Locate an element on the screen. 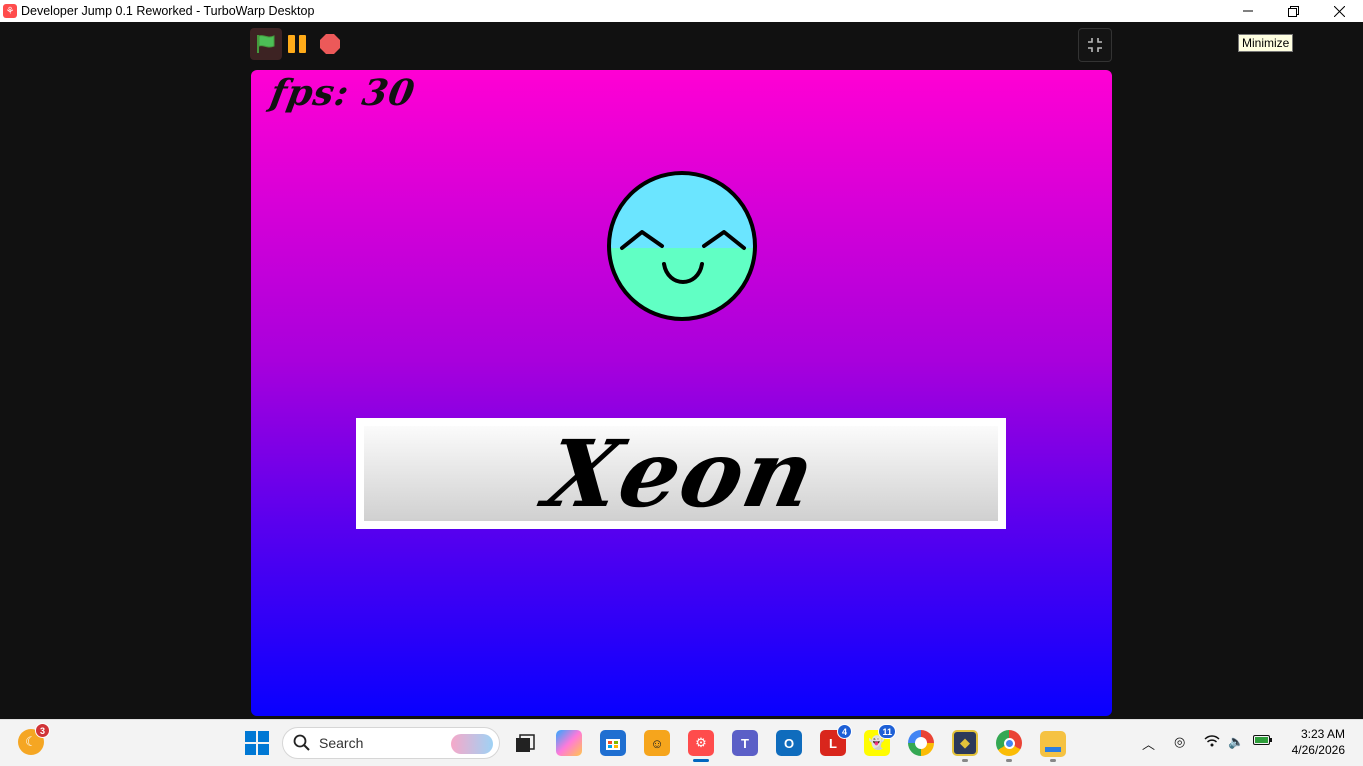 The height and width of the screenshot is (766, 1363). file-explorer-button is located at coordinates (1053, 744).